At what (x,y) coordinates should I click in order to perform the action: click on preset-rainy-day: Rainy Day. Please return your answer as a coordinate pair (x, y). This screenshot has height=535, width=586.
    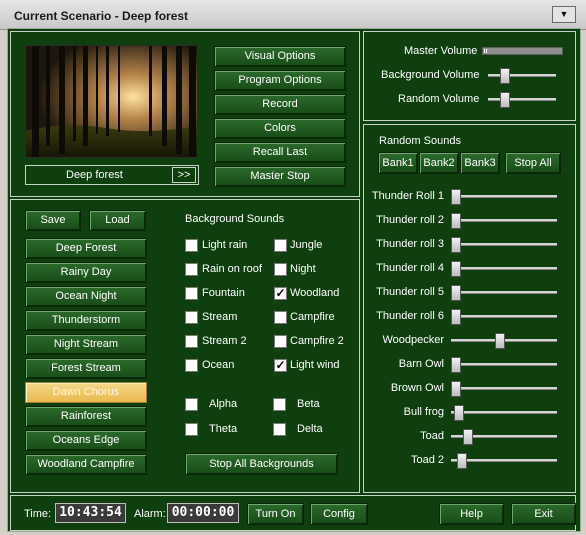
    Looking at the image, I should click on (86, 272).